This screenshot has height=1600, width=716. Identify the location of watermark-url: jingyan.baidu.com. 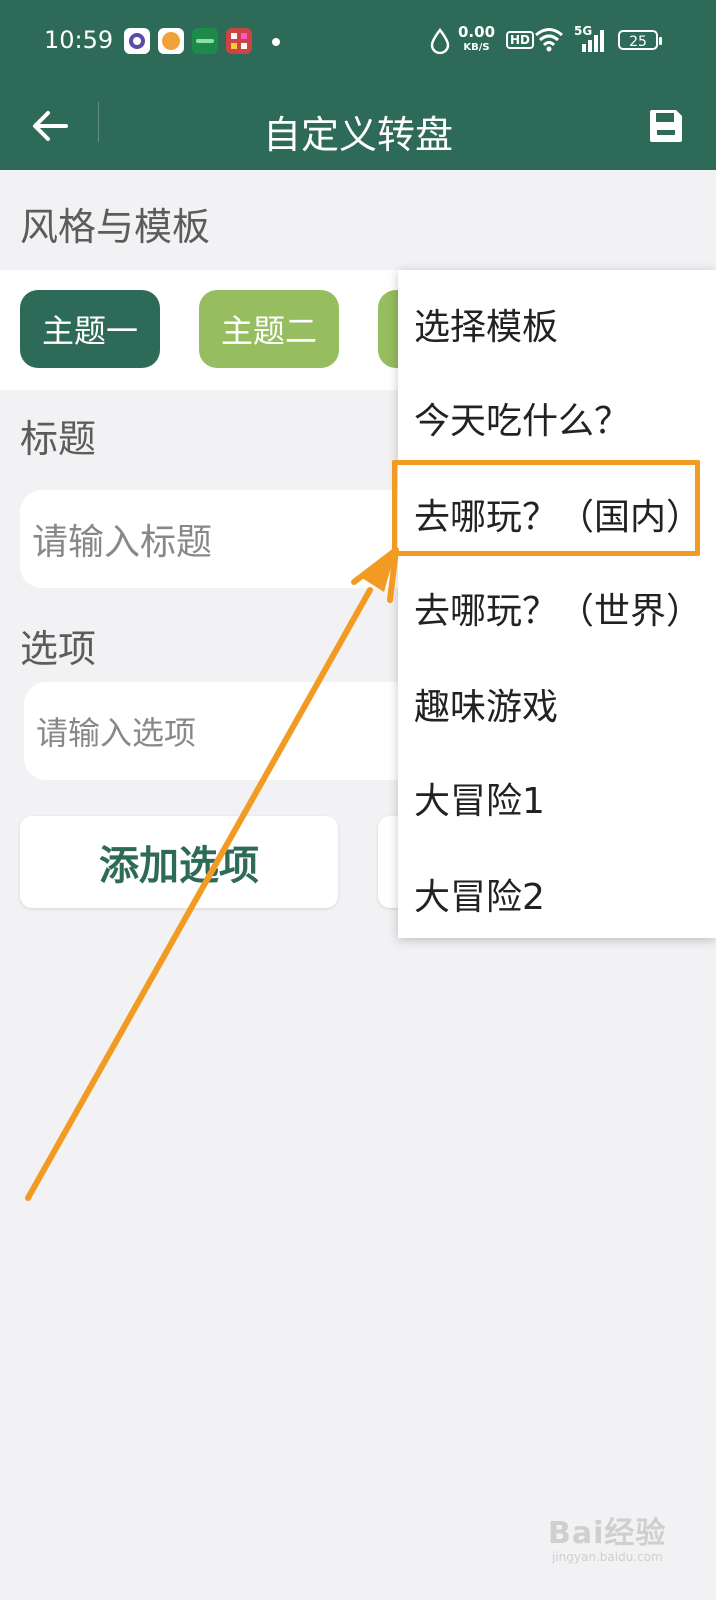
(607, 1557).